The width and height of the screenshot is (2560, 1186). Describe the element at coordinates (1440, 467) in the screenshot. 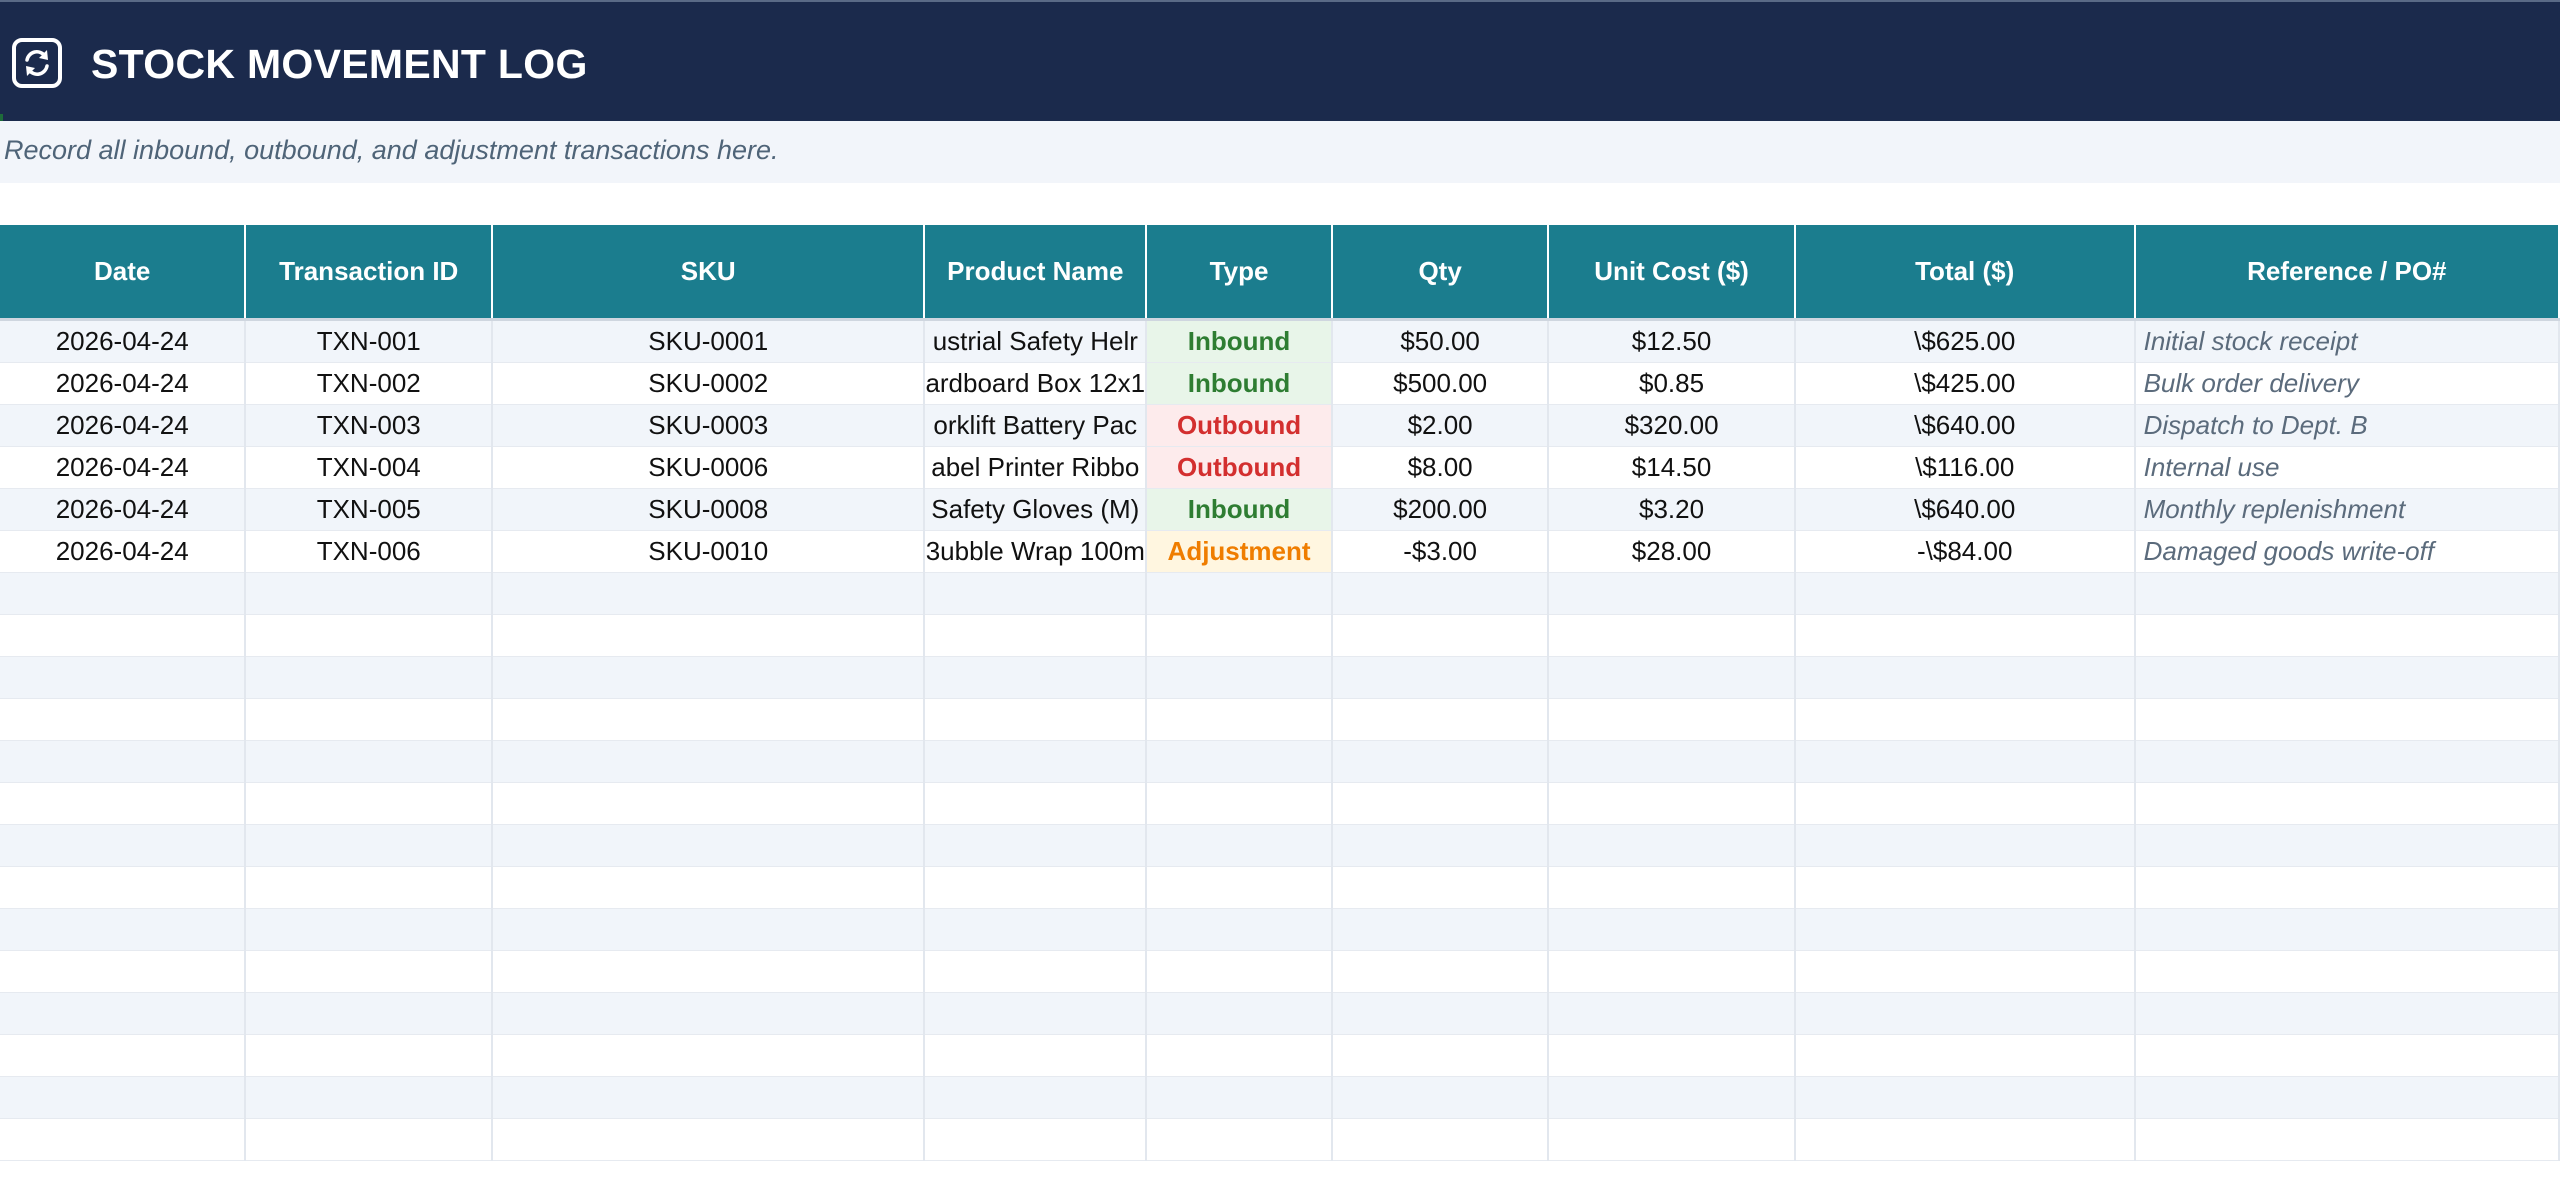

I see `qty-cell: $8.00` at that location.